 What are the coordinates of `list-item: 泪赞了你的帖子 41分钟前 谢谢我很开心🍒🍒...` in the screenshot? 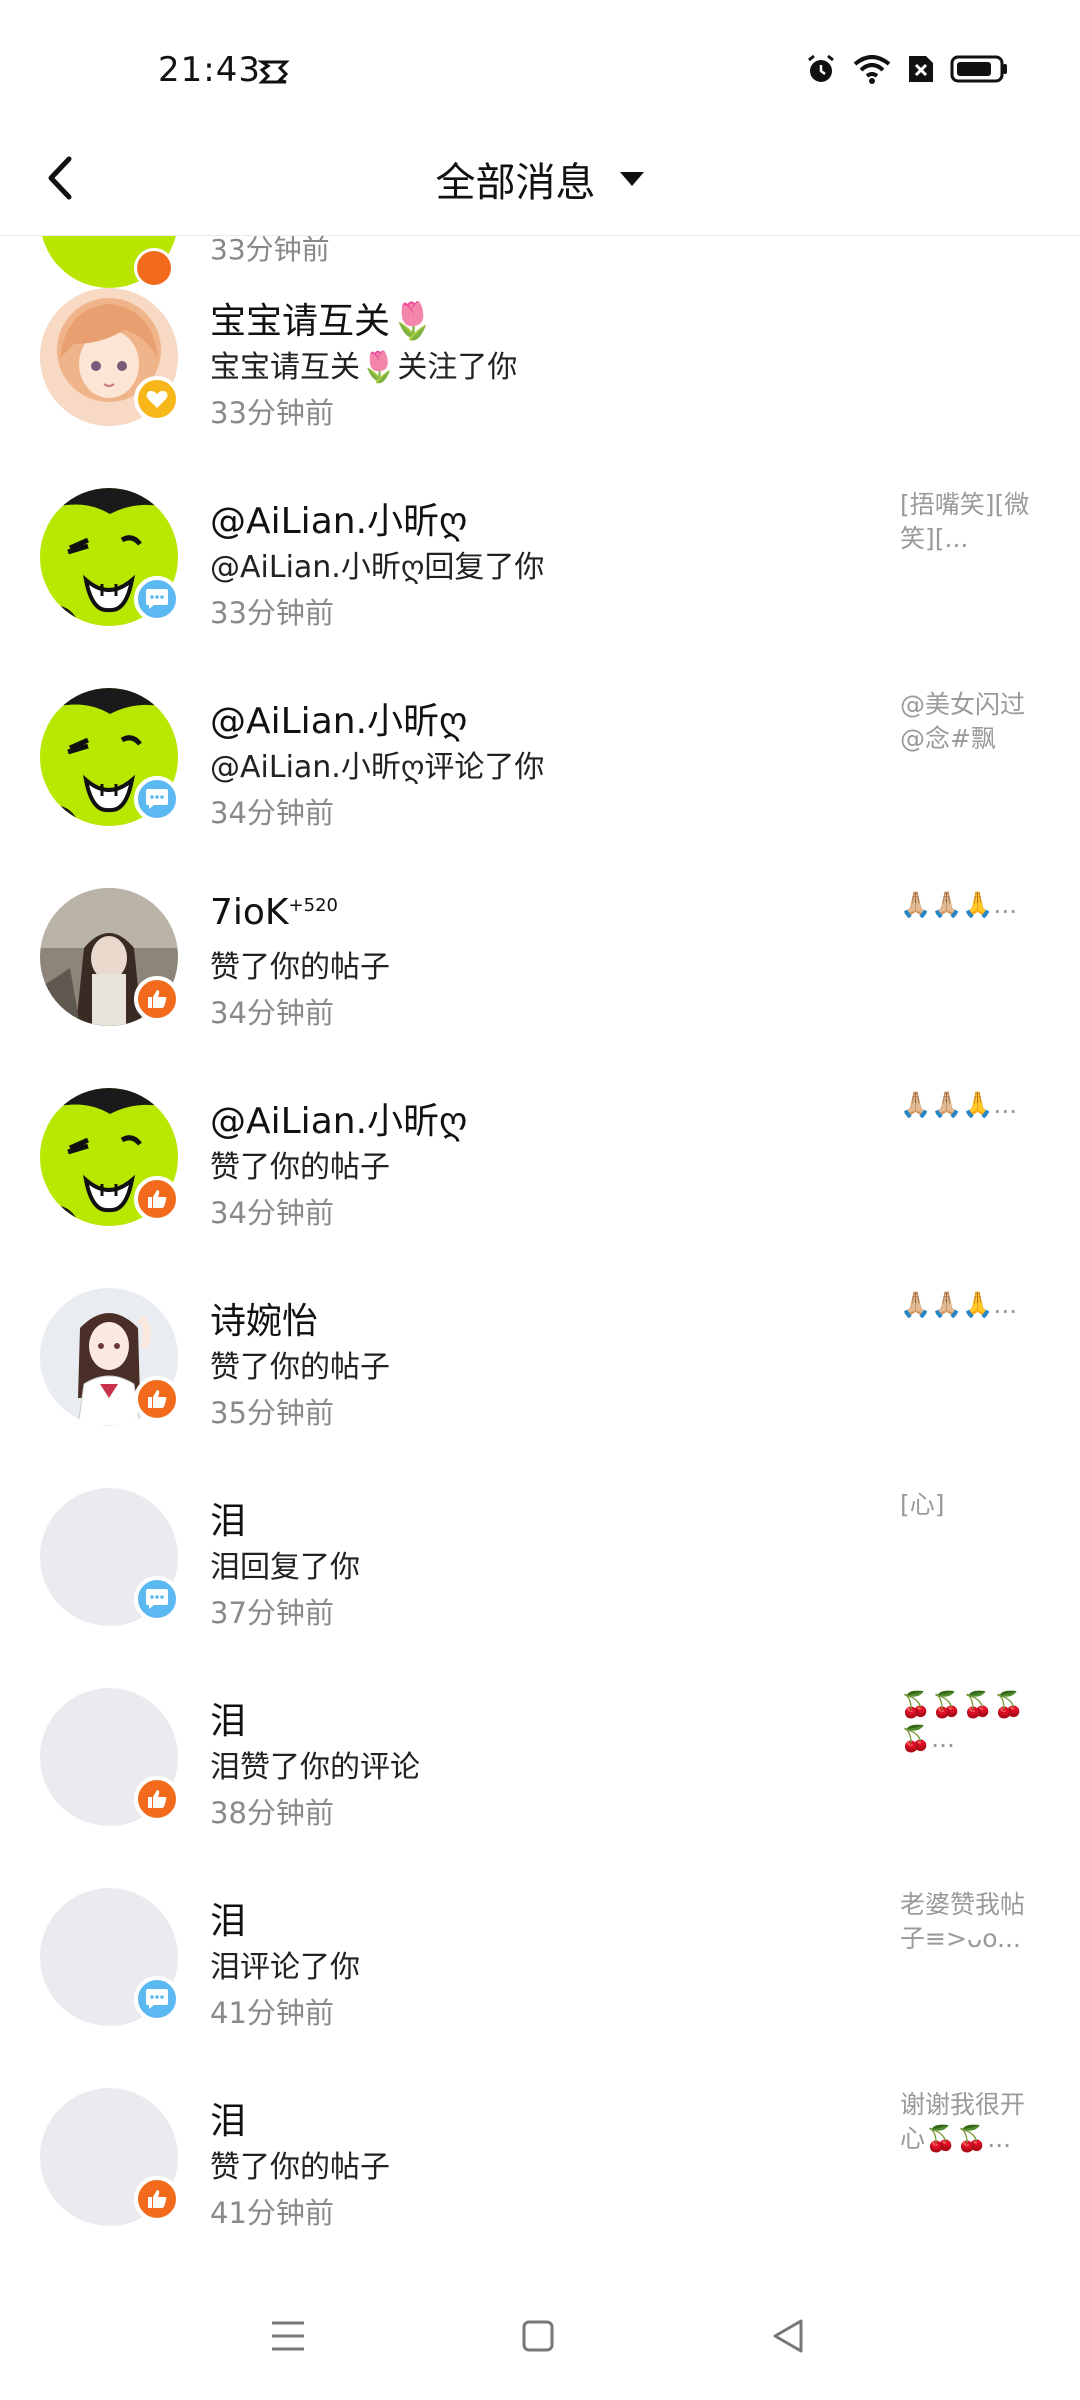 It's located at (540, 2171).